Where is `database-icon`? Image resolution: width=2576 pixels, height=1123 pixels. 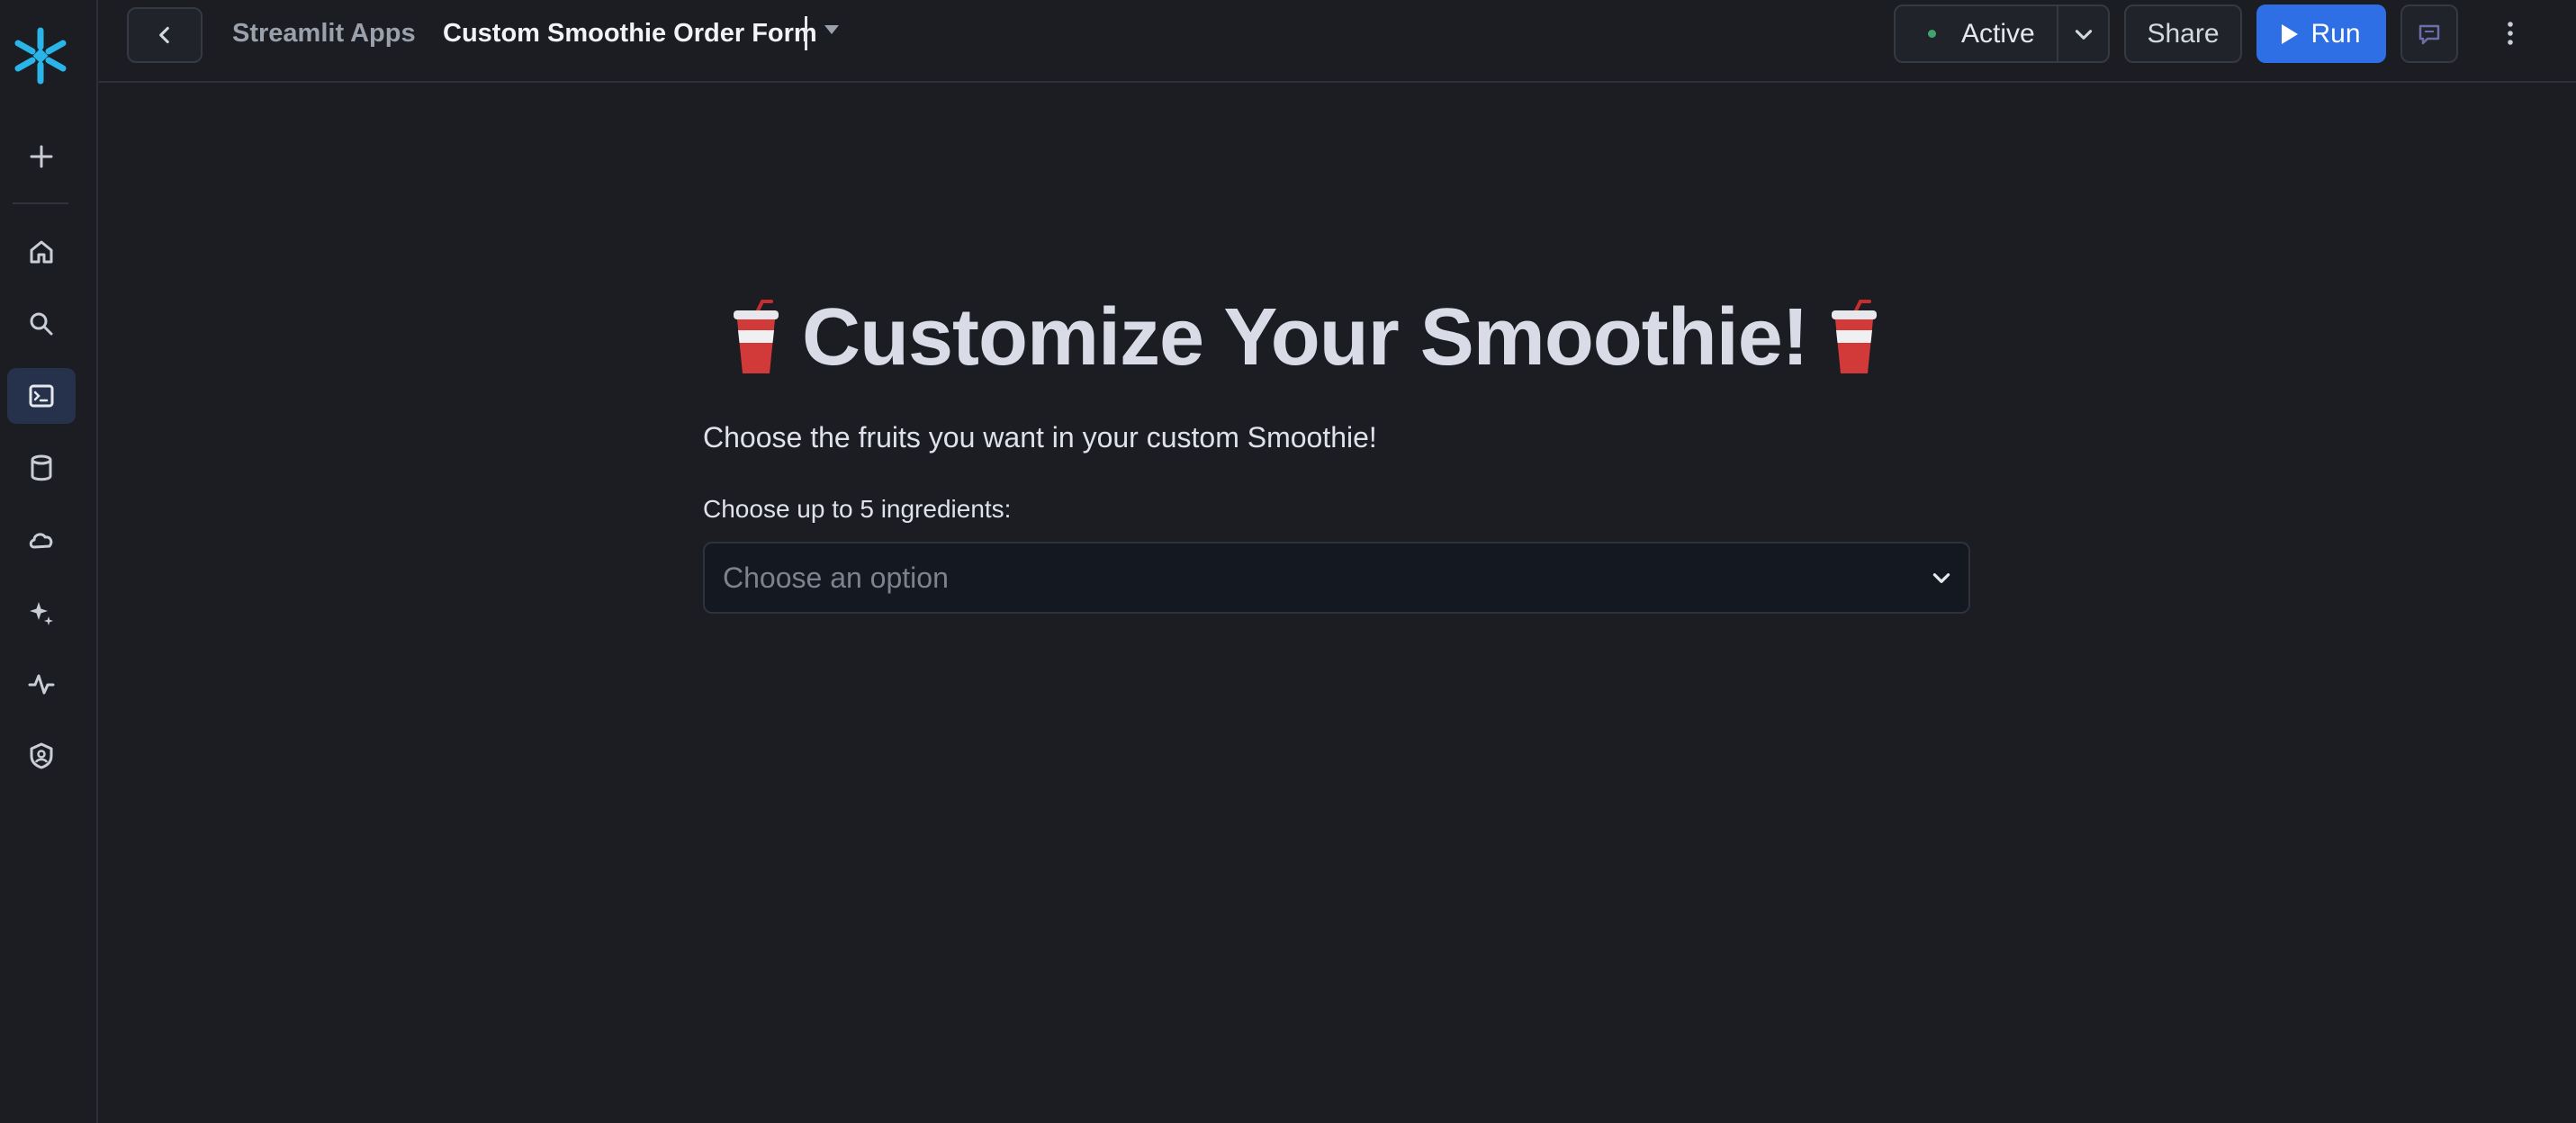
database-icon is located at coordinates (41, 468).